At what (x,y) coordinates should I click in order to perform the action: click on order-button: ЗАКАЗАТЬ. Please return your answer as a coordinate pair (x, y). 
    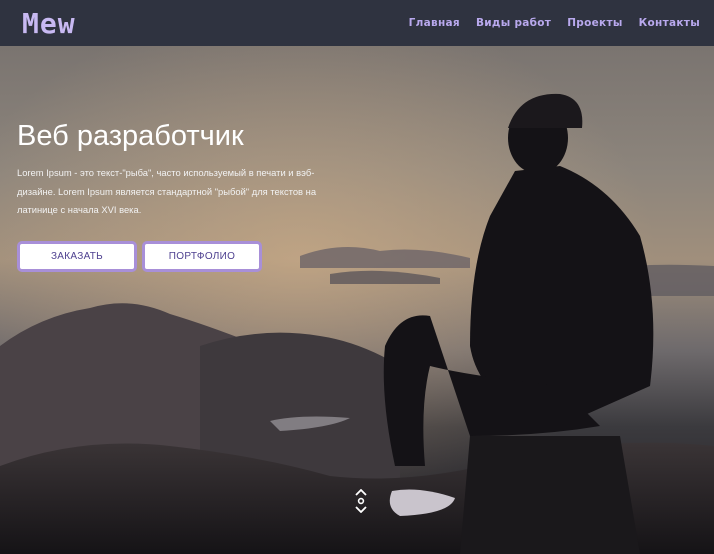
    Looking at the image, I should click on (77, 256).